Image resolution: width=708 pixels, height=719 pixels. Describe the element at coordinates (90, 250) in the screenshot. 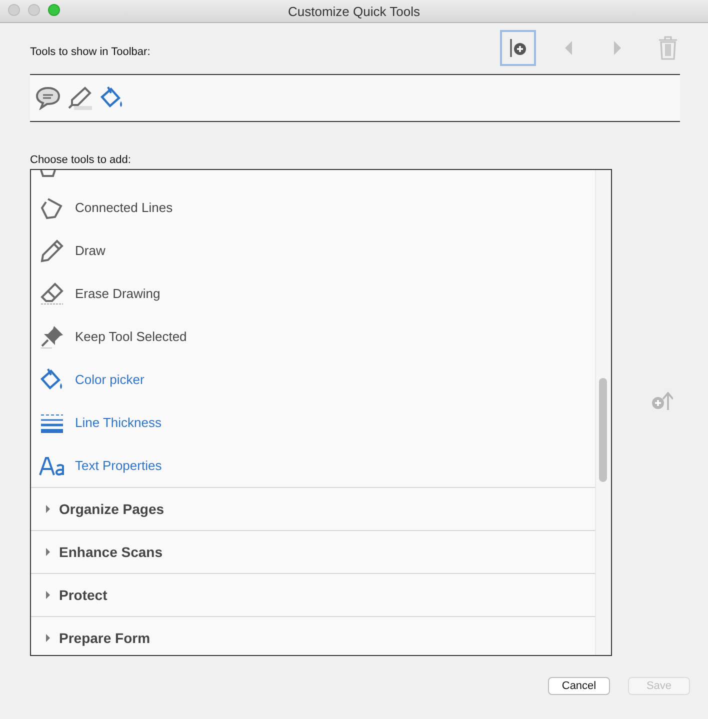

I see `tool-item: Draw` at that location.